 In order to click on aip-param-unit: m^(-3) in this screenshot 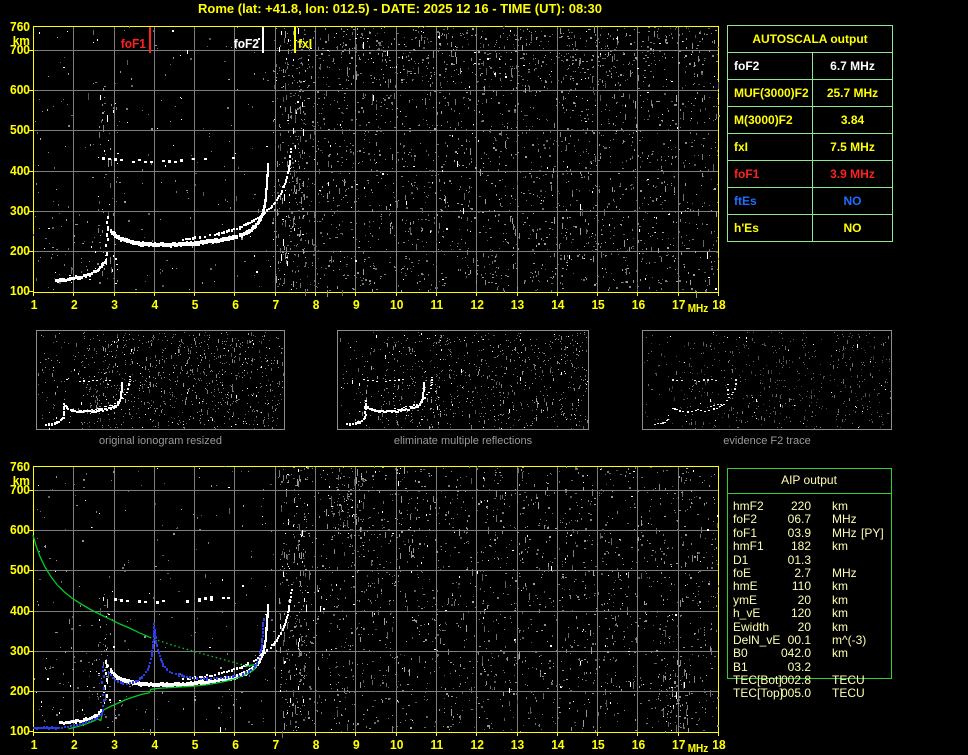, I will do `click(849, 639)`.